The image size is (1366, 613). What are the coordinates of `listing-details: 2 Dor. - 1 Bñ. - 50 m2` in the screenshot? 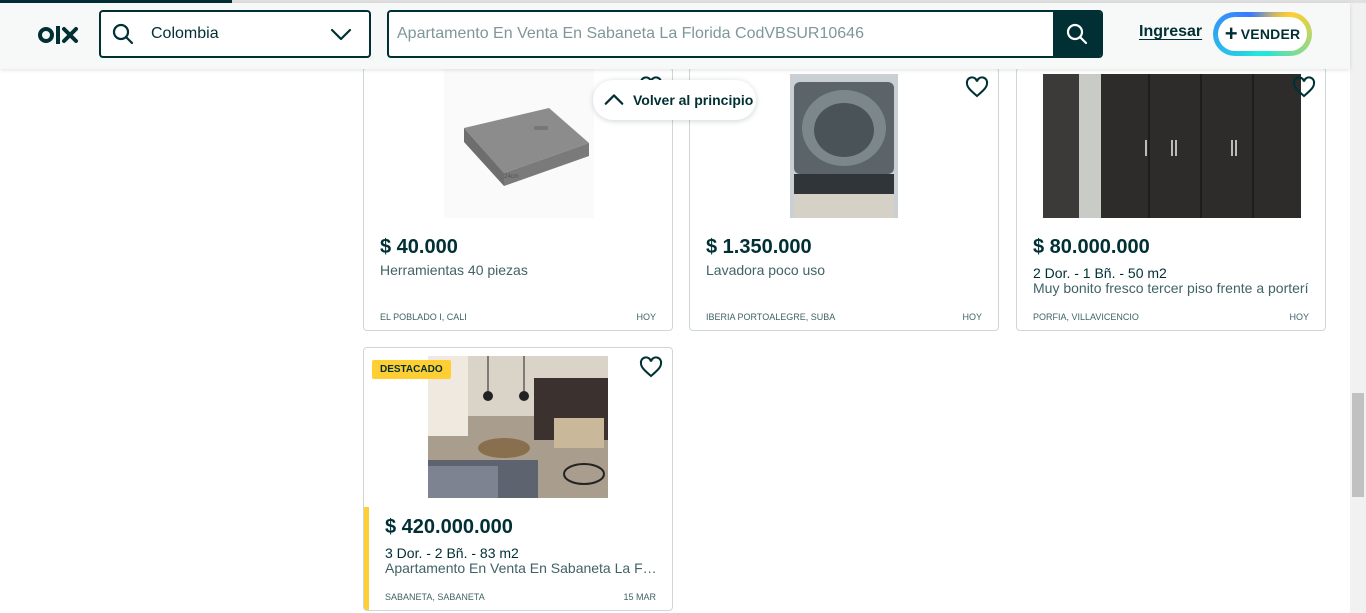 It's located at (1100, 273).